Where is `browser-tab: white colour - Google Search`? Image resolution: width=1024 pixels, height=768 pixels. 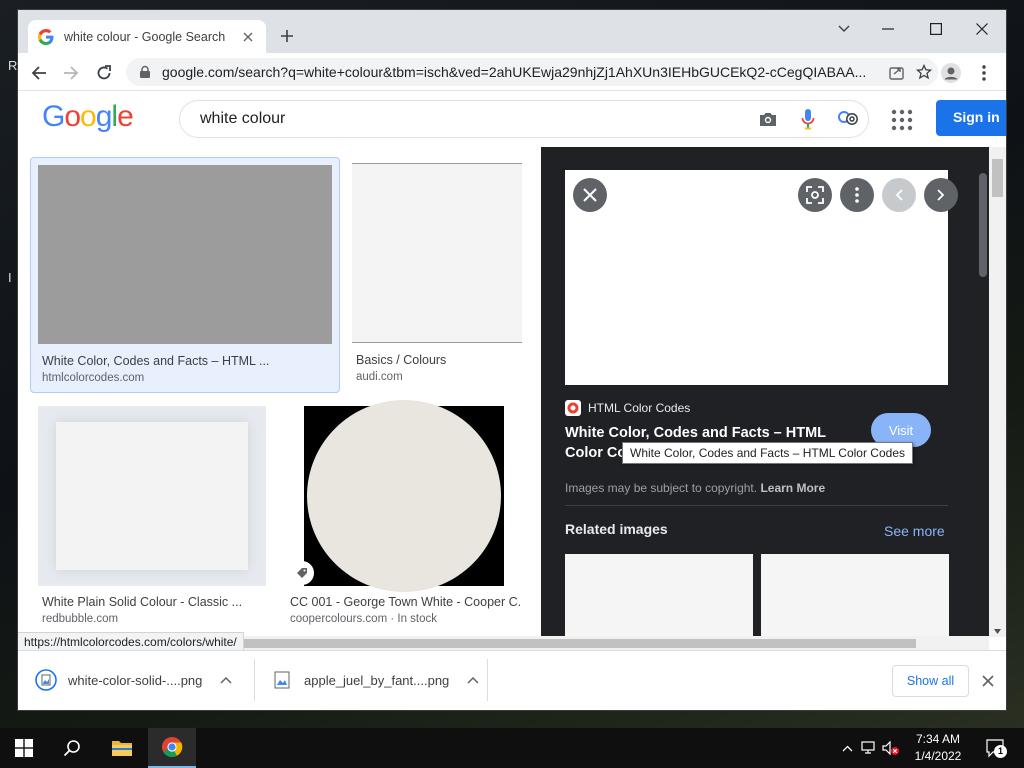 browser-tab: white colour - Google Search is located at coordinates (147, 36).